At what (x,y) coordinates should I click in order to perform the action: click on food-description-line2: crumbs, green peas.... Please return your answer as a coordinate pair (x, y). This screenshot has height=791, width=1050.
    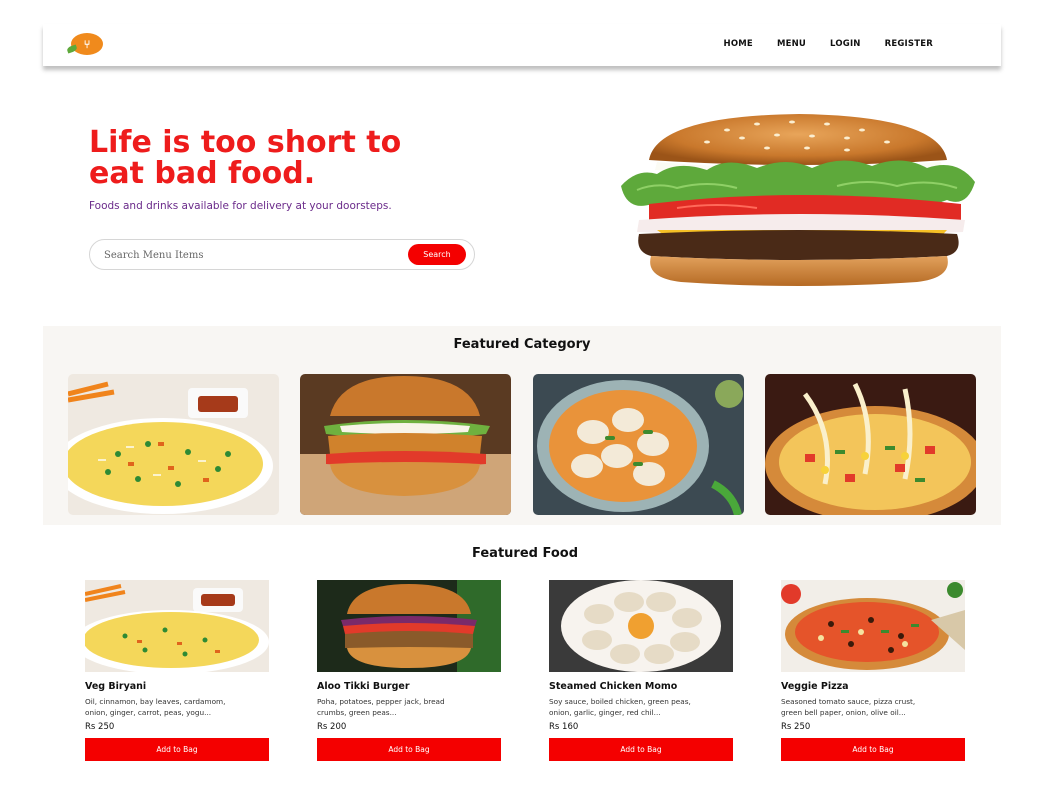
    Looking at the image, I should click on (357, 712).